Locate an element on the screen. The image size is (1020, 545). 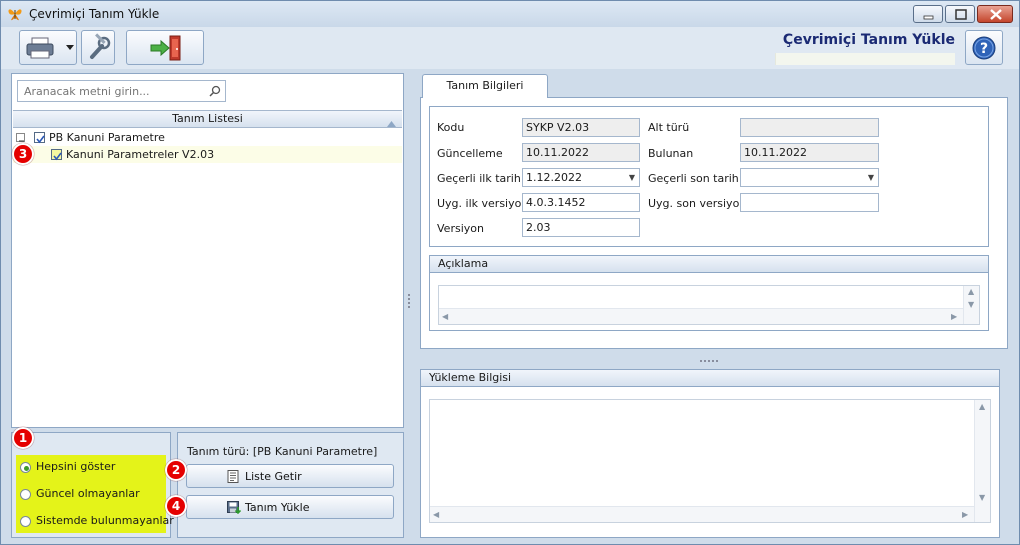
wrench-icon is located at coordinates (99, 50).